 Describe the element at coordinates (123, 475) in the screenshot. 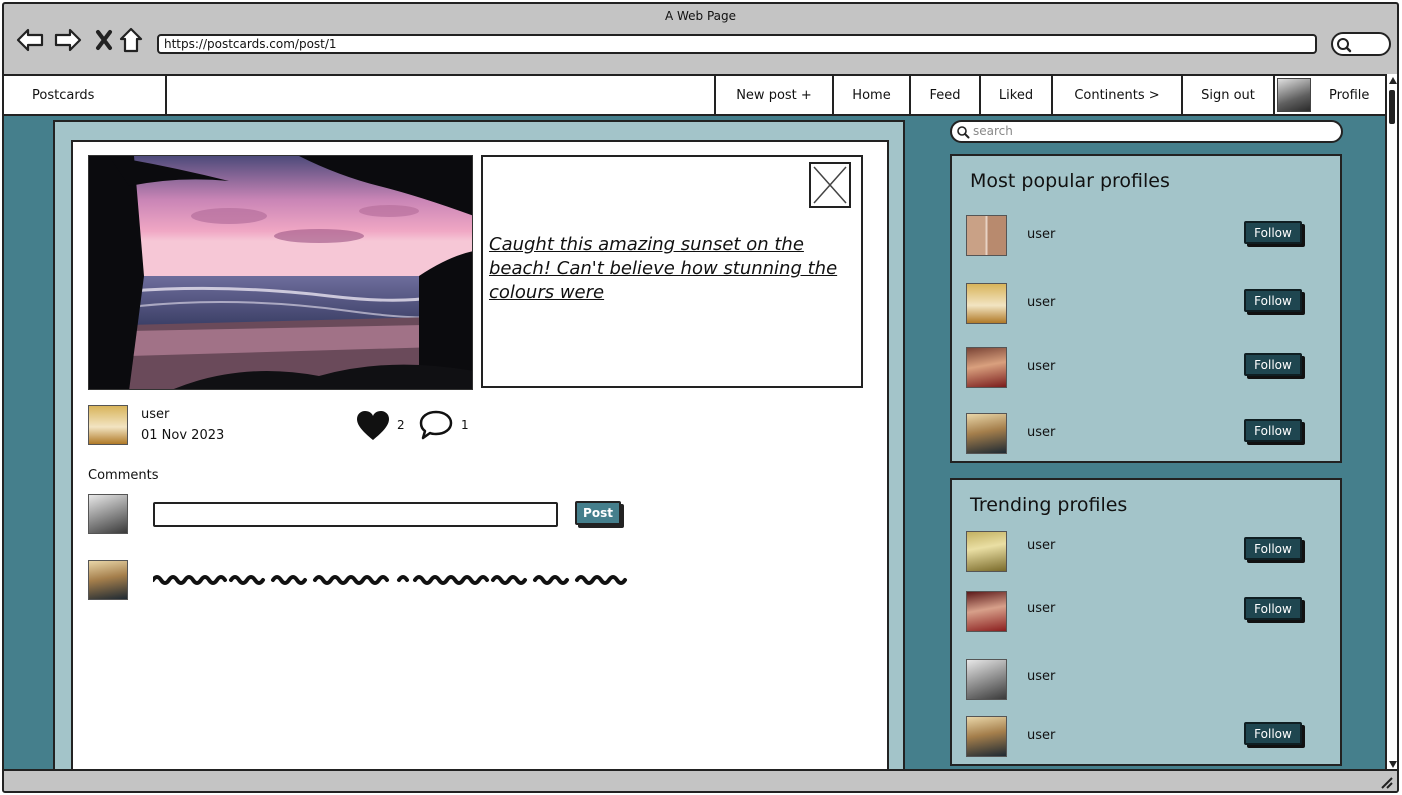

I see `comments-heading: Comments` at that location.